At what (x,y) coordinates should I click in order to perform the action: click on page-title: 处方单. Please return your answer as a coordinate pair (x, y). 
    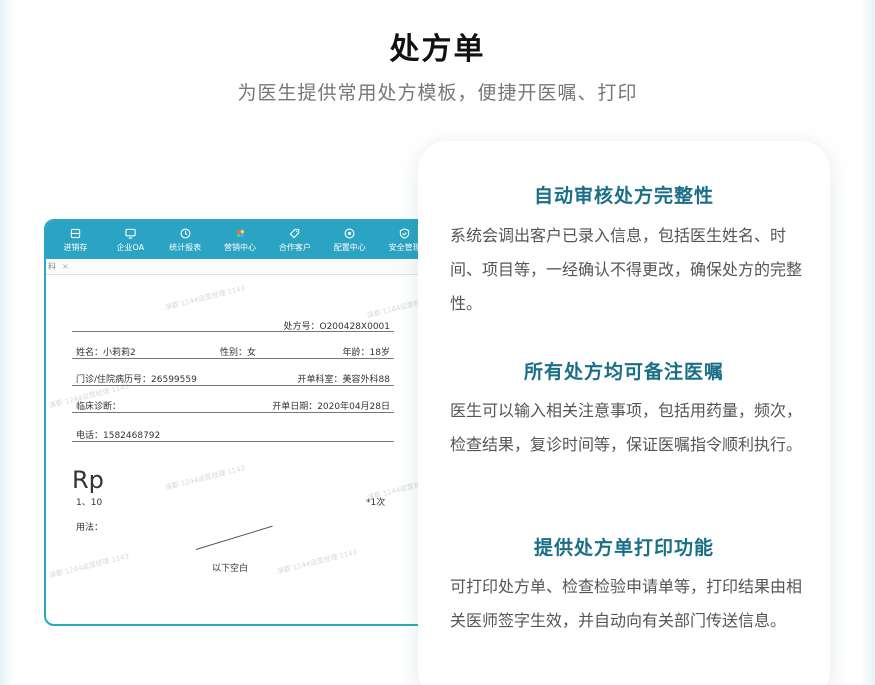
    Looking at the image, I should click on (437, 49).